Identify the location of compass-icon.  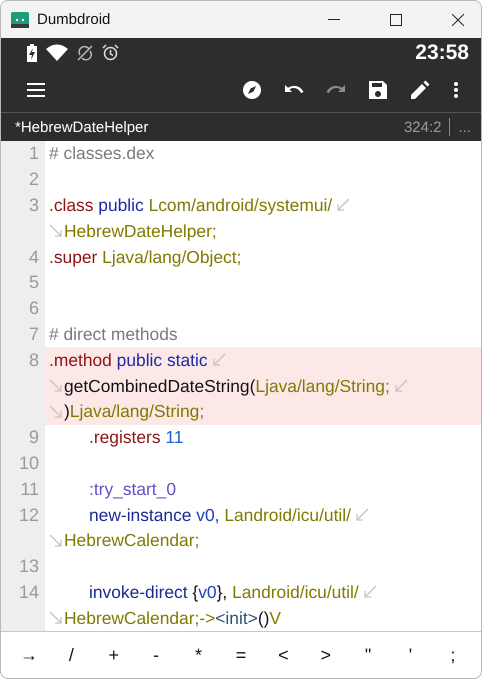
(252, 90).